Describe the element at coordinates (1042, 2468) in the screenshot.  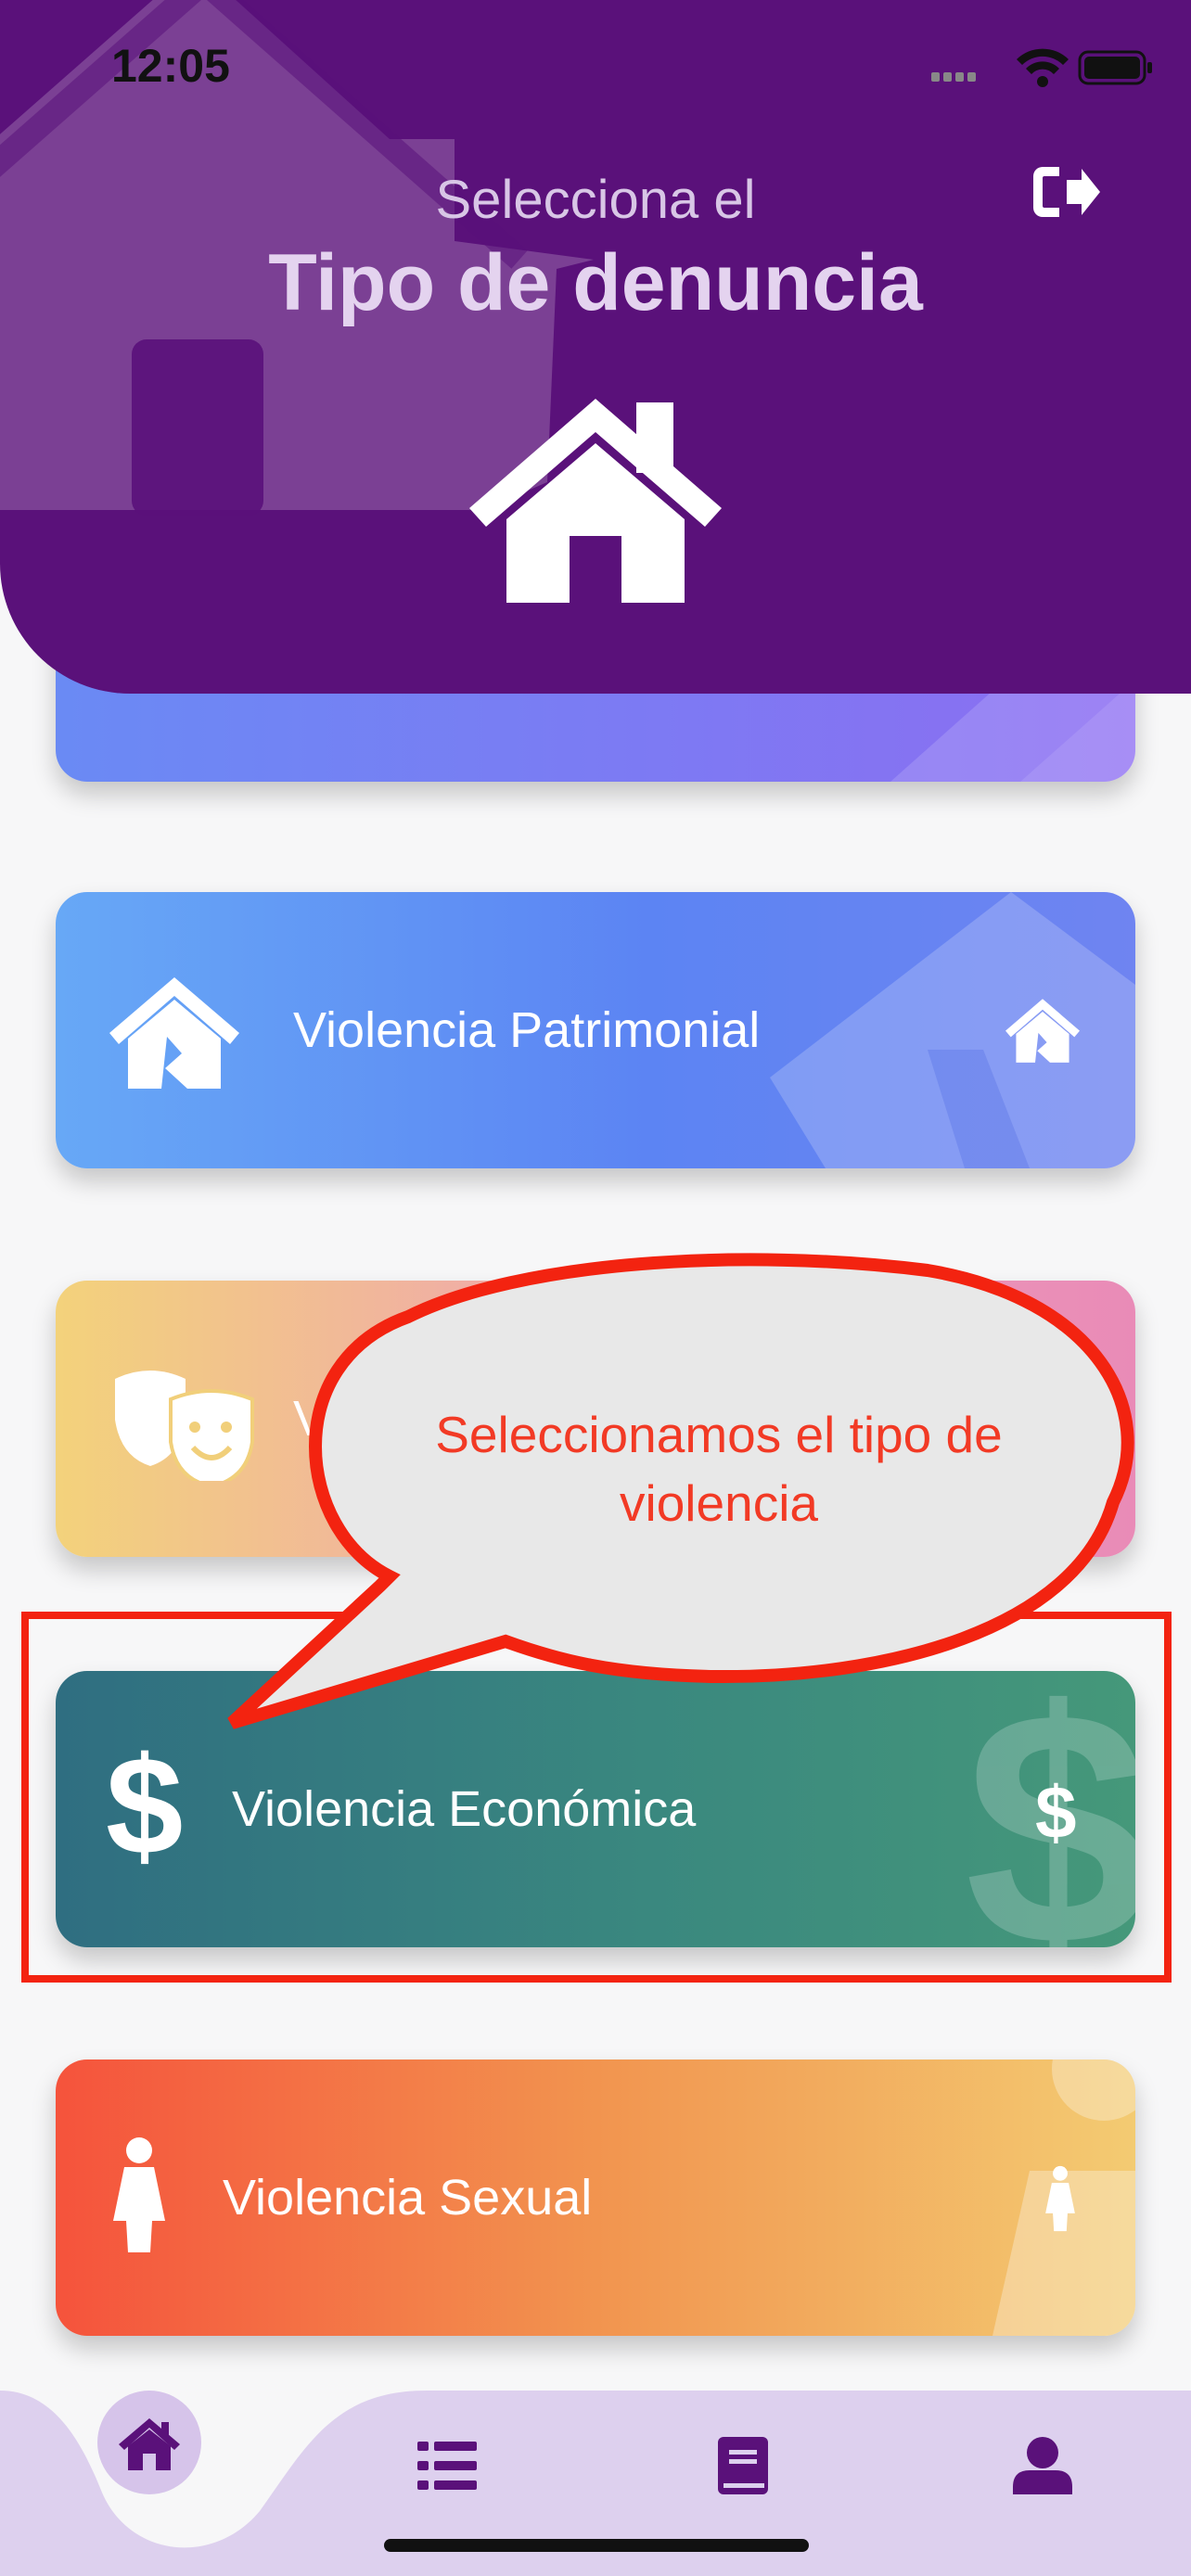
I see `nav-user-icon` at that location.